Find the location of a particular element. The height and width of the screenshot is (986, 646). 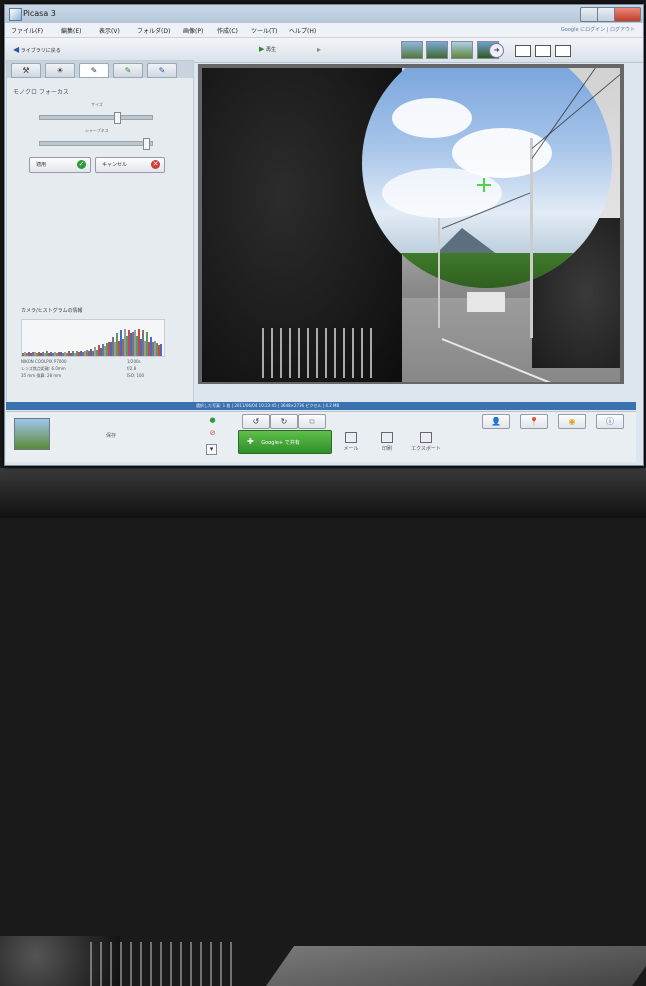

disabled-tool-button: ⧉ is located at coordinates (312, 421).